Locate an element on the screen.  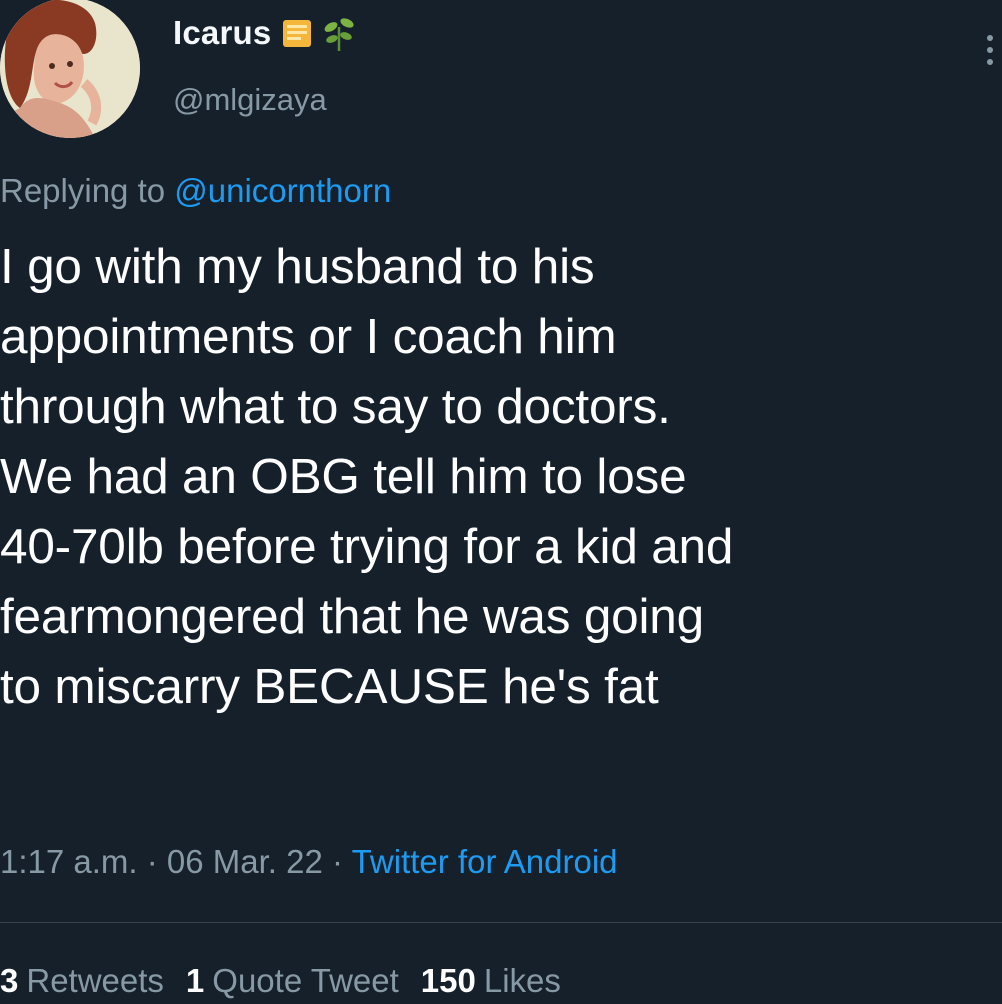
quote-tweets-stat: 1 Quote Tweet is located at coordinates (292, 981).